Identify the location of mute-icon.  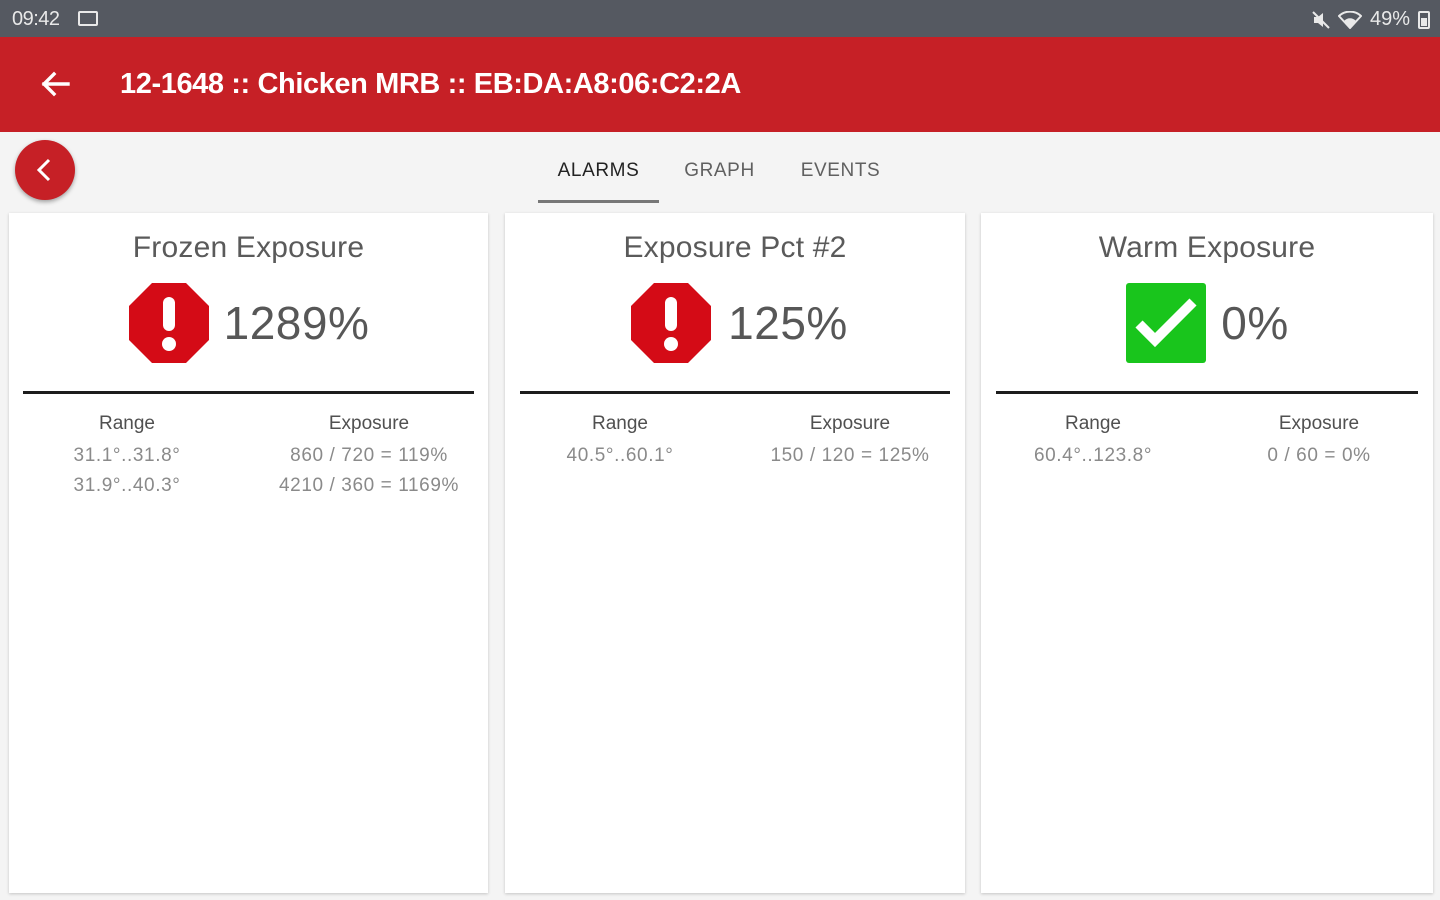
(1321, 19).